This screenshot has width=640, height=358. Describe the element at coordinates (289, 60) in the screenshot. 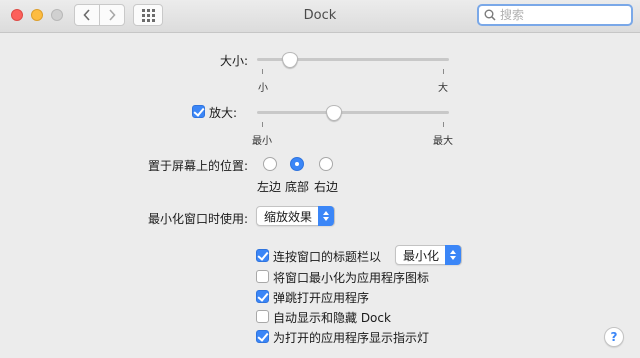

I see `size-slider-thumb` at that location.